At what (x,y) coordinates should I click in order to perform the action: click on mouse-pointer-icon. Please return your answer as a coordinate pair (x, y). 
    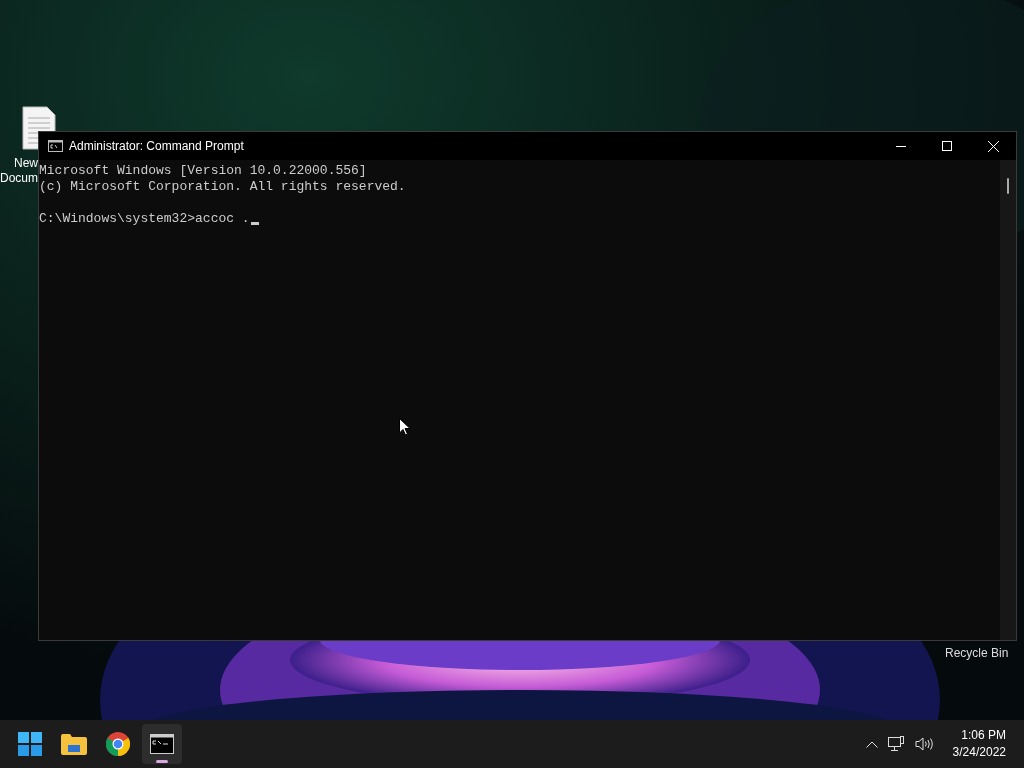
    Looking at the image, I should click on (405, 427).